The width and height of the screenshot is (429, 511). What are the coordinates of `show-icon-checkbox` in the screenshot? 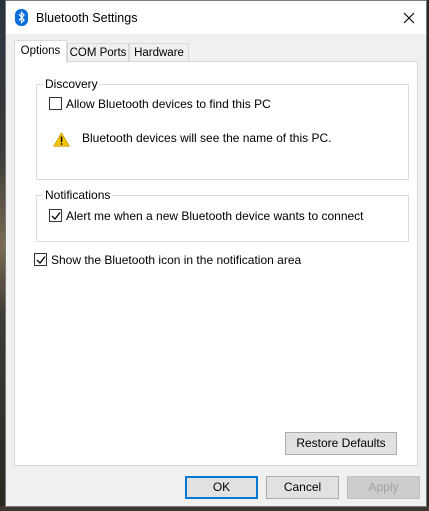 It's located at (40, 259).